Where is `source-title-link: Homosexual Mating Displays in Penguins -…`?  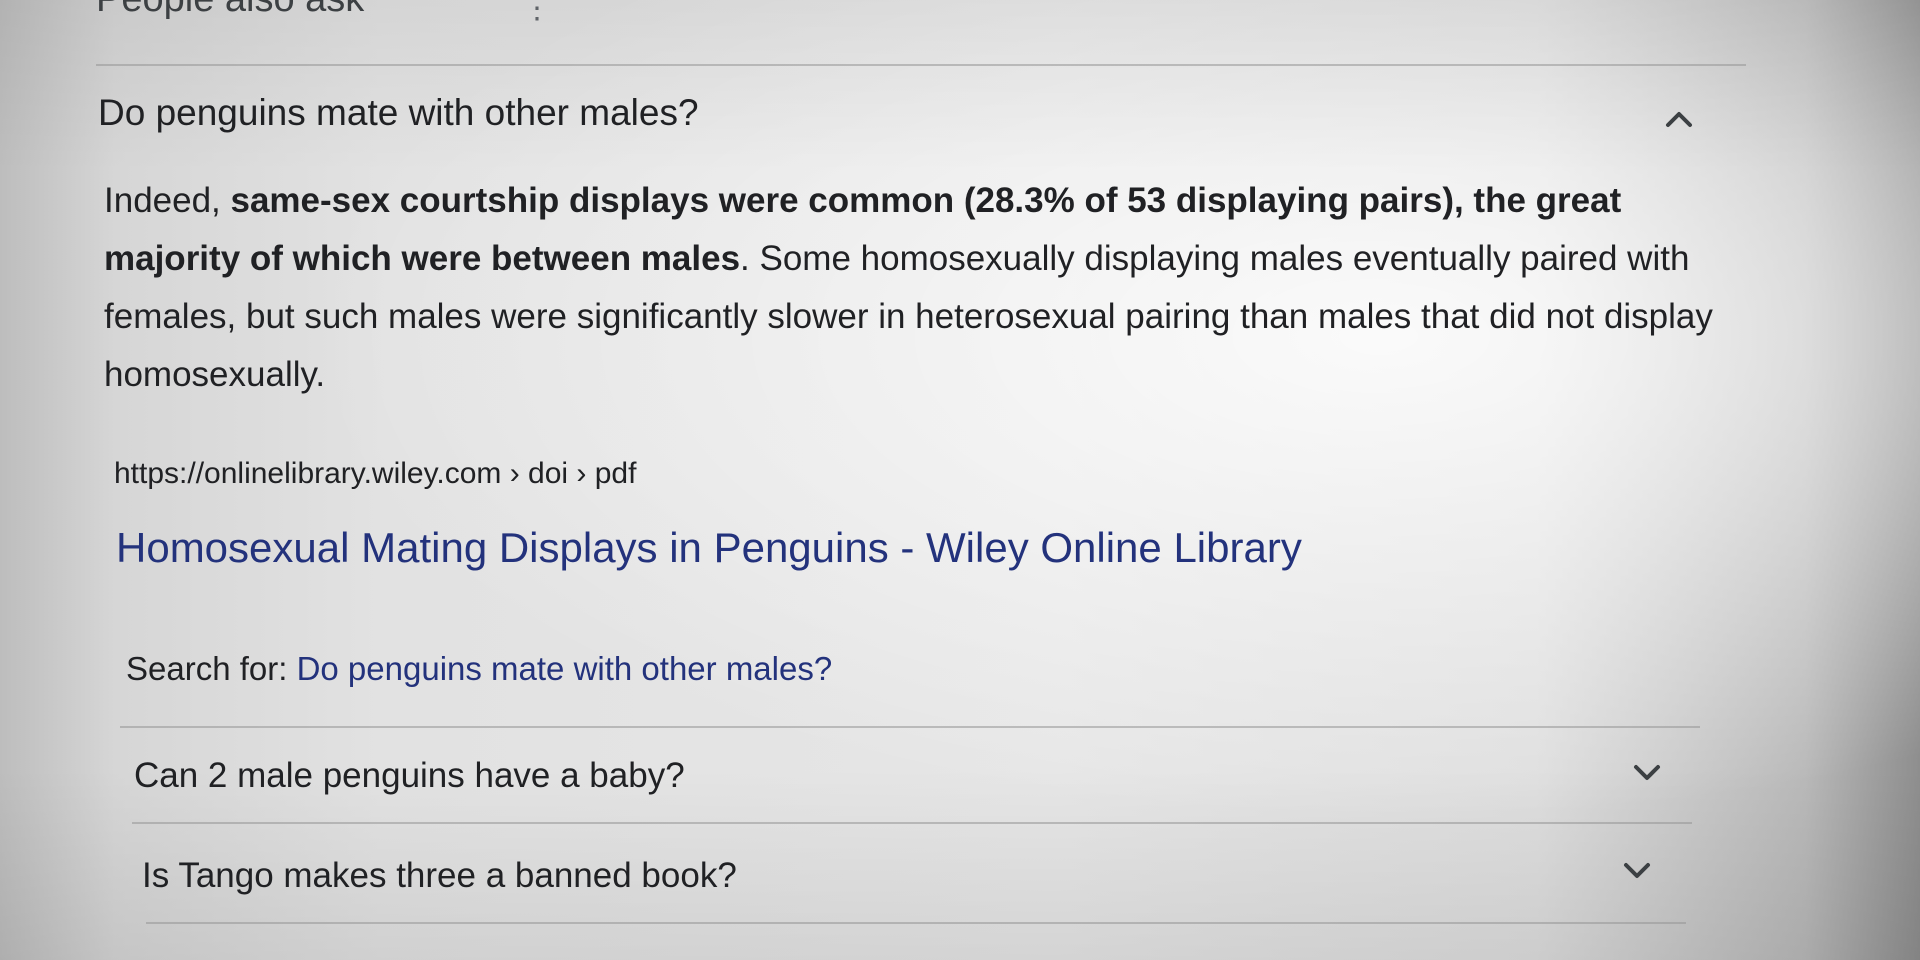 source-title-link: Homosexual Mating Displays in Penguins -… is located at coordinates (709, 548).